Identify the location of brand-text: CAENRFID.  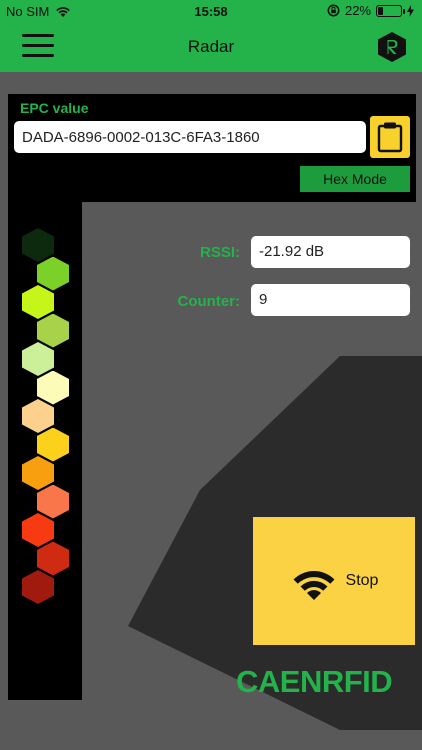
(314, 680).